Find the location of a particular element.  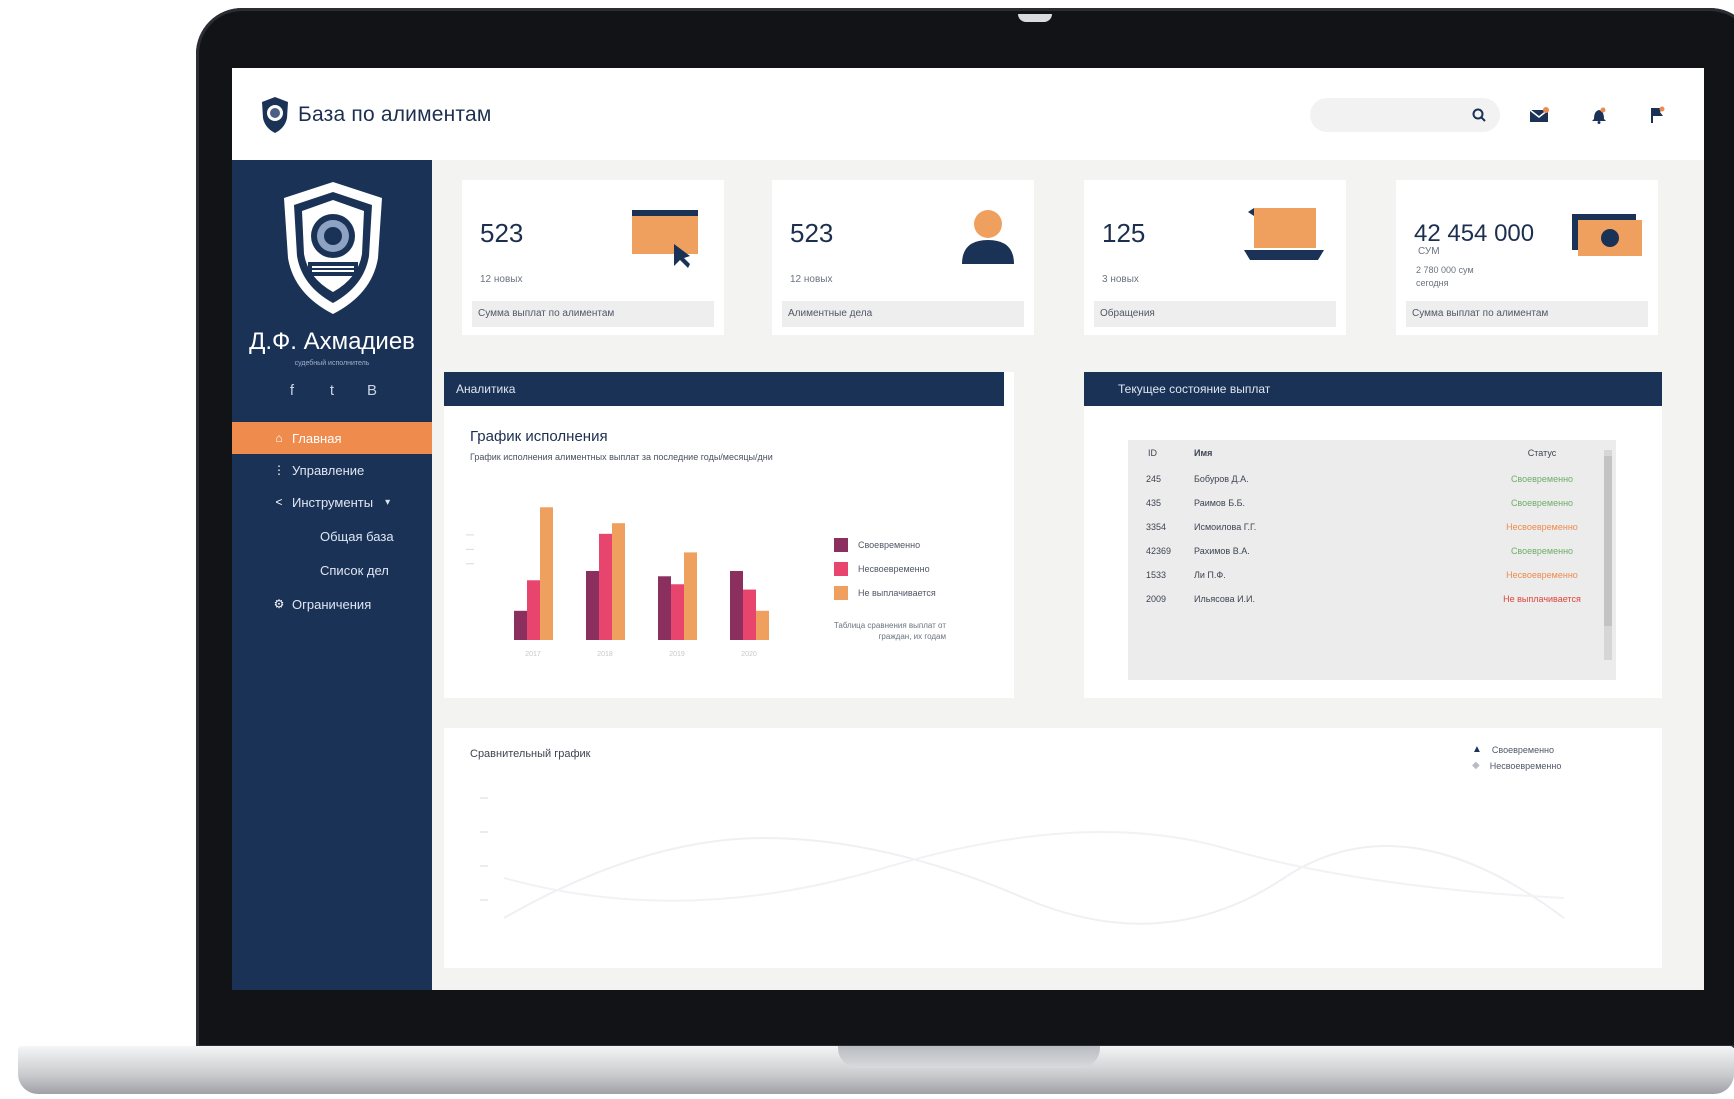

emblem-icon is located at coordinates (333, 248).